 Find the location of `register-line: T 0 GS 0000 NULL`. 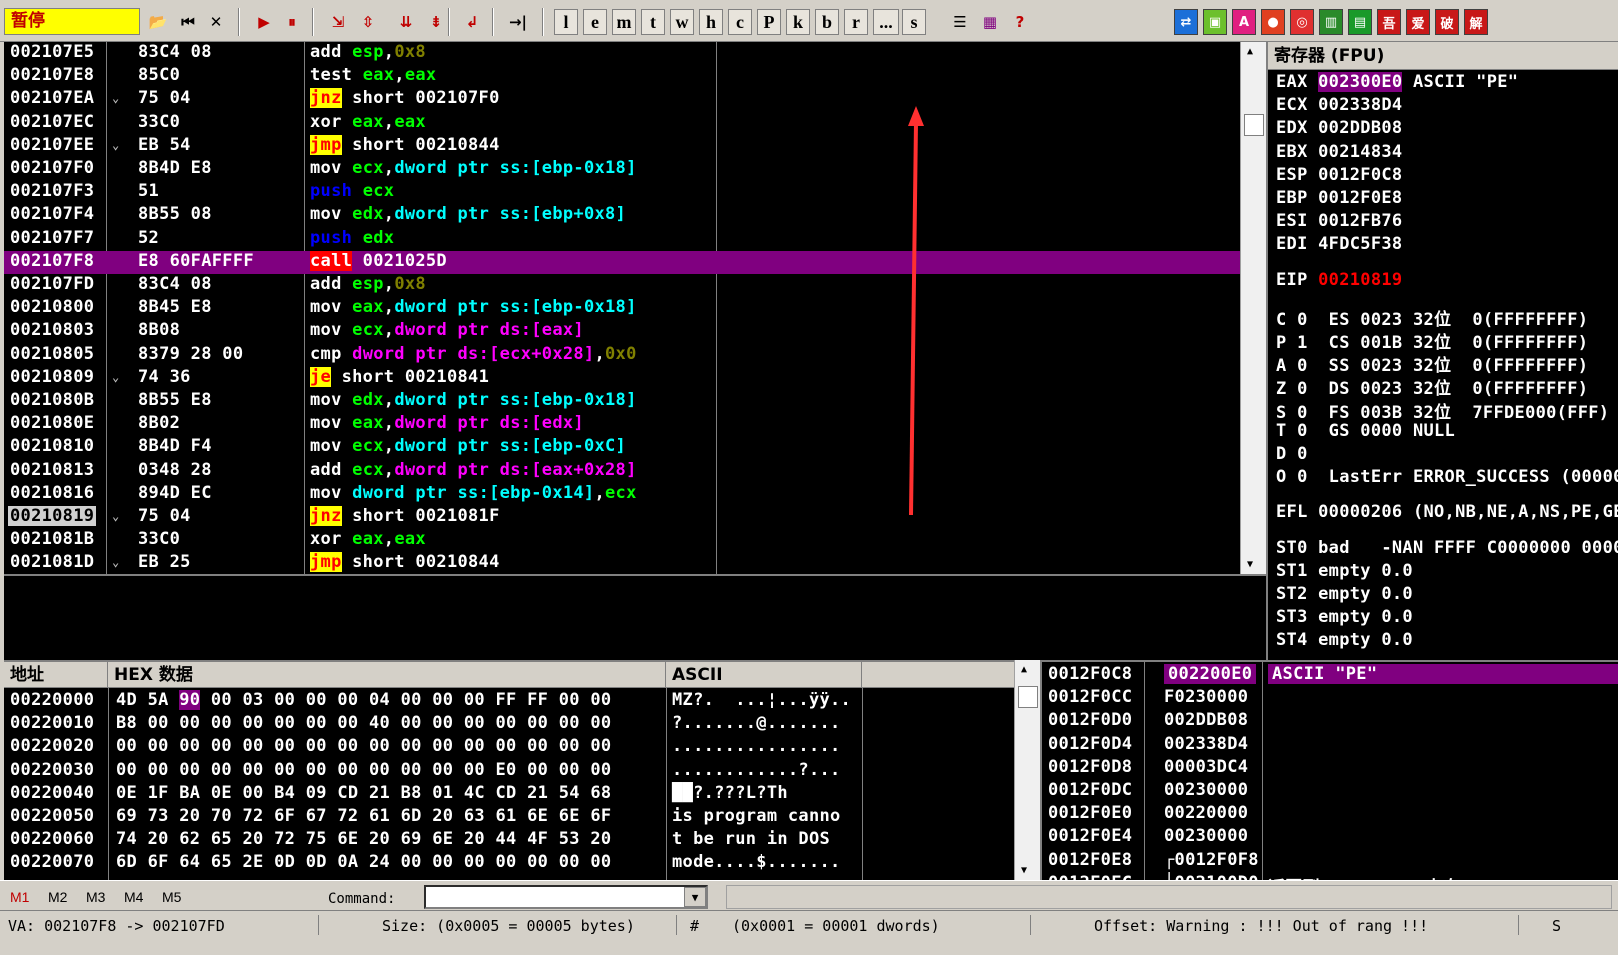

register-line: T 0 GS 0000 NULL is located at coordinates (1365, 431).